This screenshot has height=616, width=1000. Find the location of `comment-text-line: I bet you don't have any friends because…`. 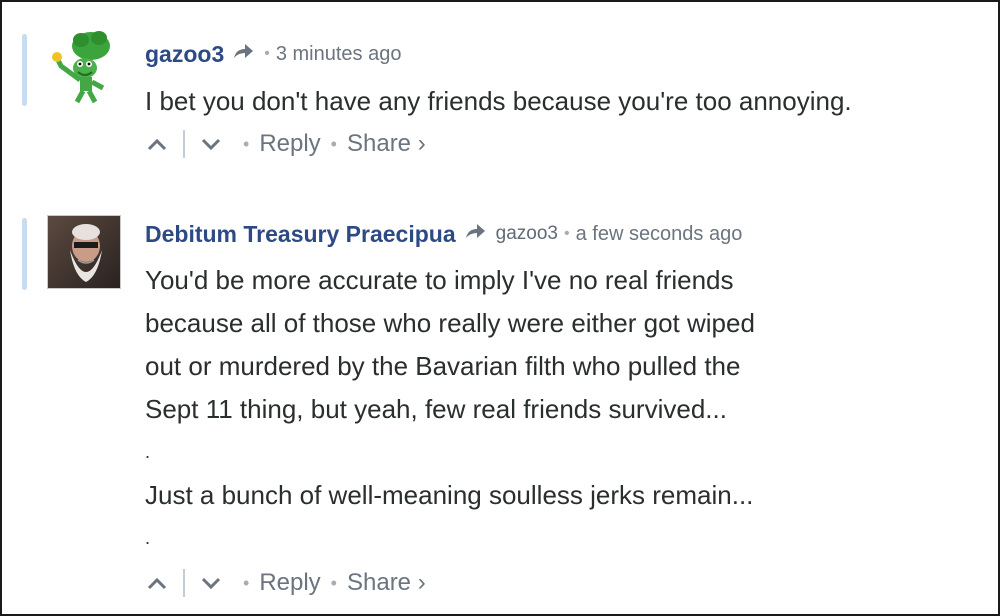

comment-text-line: I bet you don't have any friends because… is located at coordinates (498, 101).